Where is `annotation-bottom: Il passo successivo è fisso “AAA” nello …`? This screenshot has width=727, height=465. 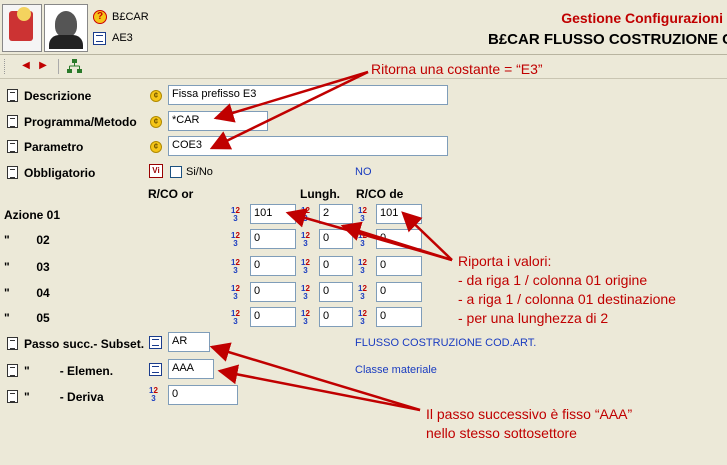 annotation-bottom: Il passo successivo è fisso “AAA” nello … is located at coordinates (529, 424).